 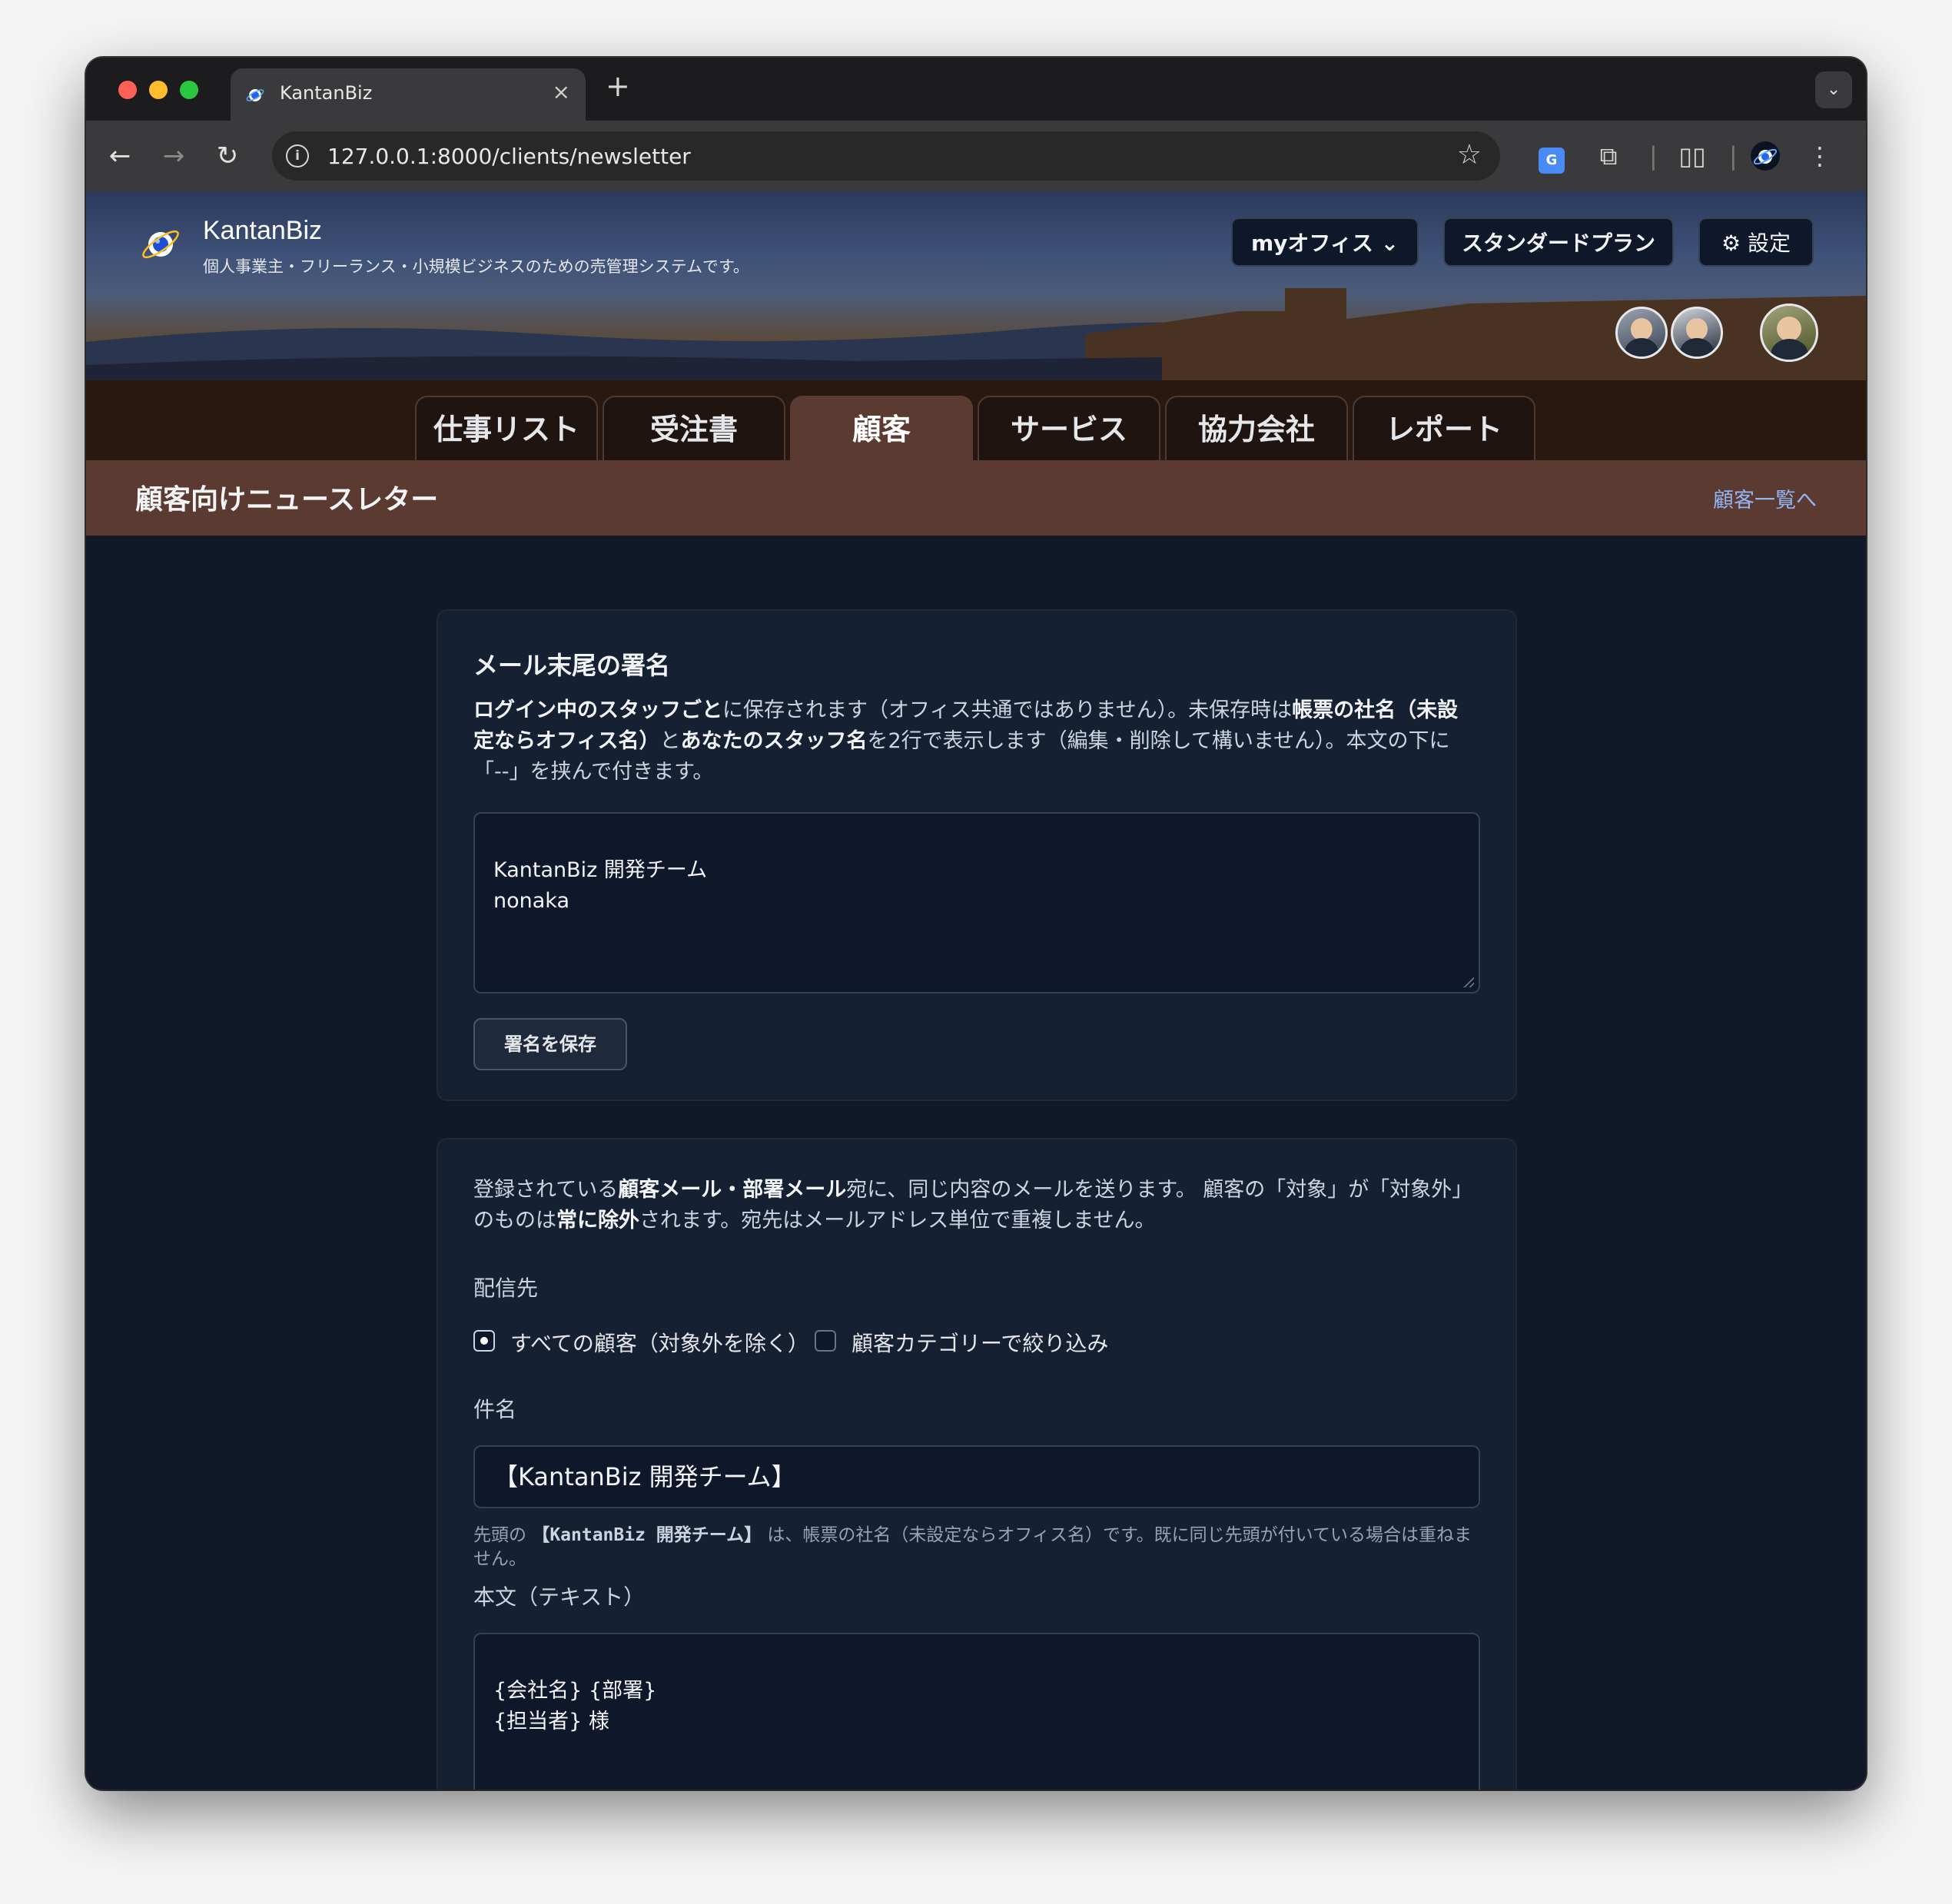 What do you see at coordinates (1819, 156) in the screenshot?
I see `more-menu-icon: ⋮` at bounding box center [1819, 156].